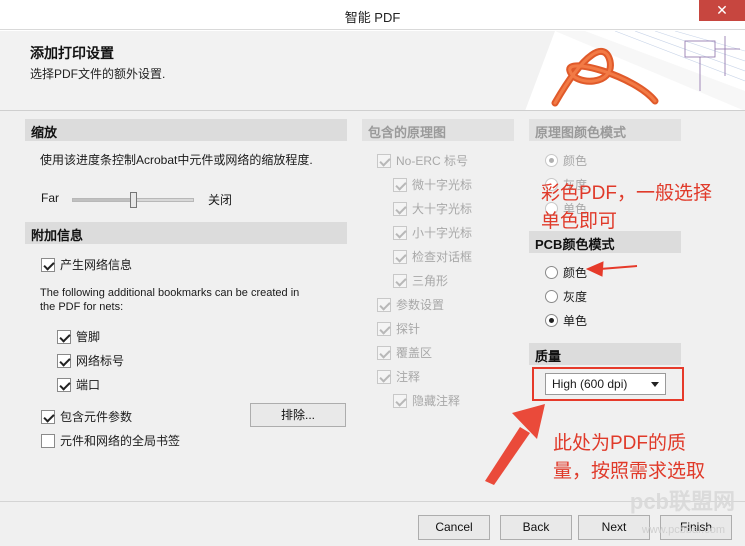 Image resolution: width=745 pixels, height=546 pixels. I want to click on wizard-header: 添加打印设置 选择PDF文件的额外设置., so click(372, 71).